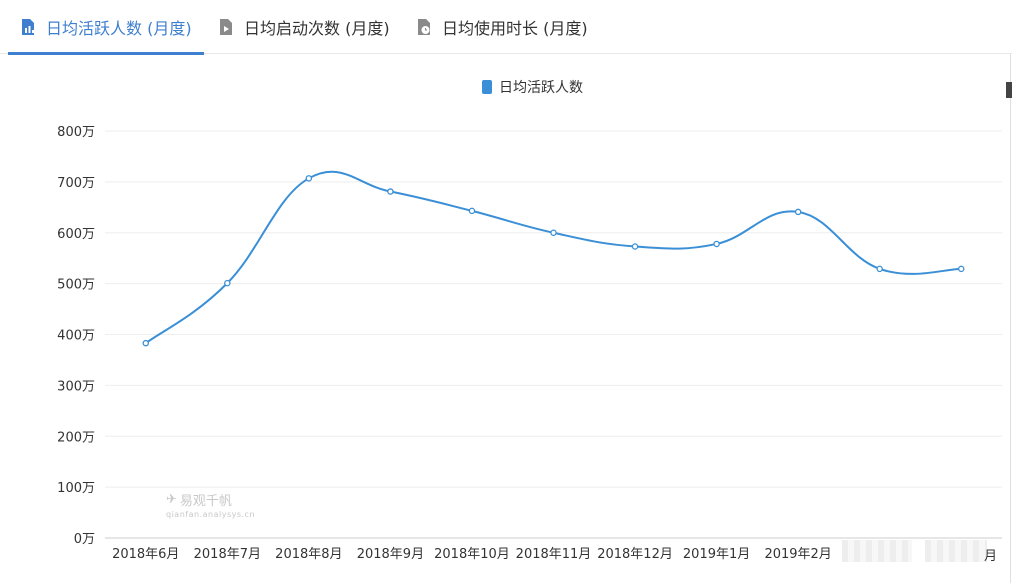 The width and height of the screenshot is (1012, 583). Describe the element at coordinates (390, 554) in the screenshot. I see `x-tick-label: 2018年9月` at that location.